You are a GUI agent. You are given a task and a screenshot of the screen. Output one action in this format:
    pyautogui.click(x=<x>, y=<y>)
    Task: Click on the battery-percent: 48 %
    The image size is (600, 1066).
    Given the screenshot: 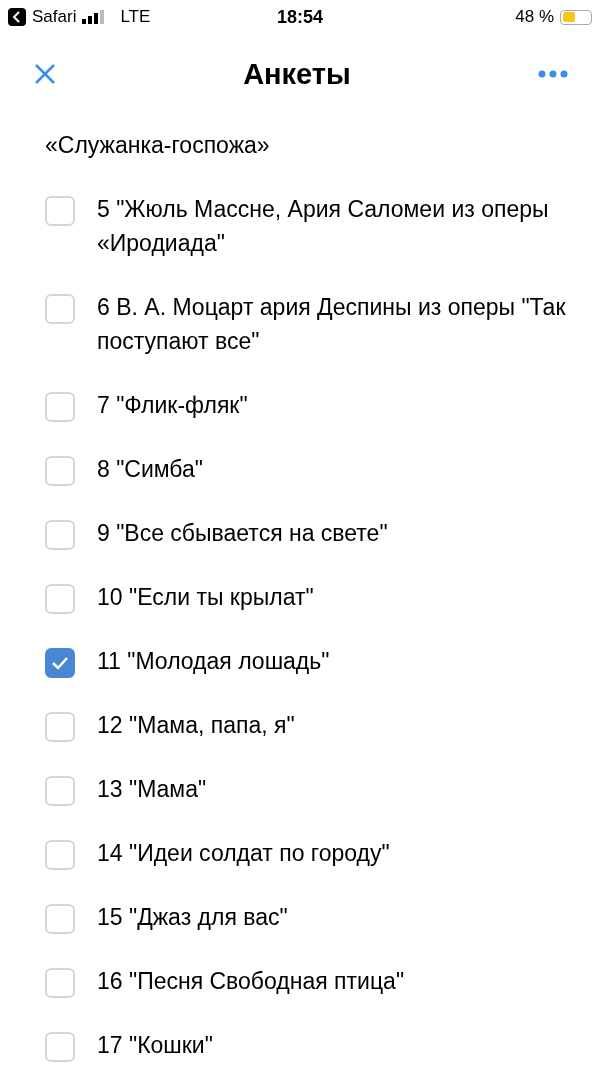 What is the action you would take?
    pyautogui.click(x=534, y=17)
    